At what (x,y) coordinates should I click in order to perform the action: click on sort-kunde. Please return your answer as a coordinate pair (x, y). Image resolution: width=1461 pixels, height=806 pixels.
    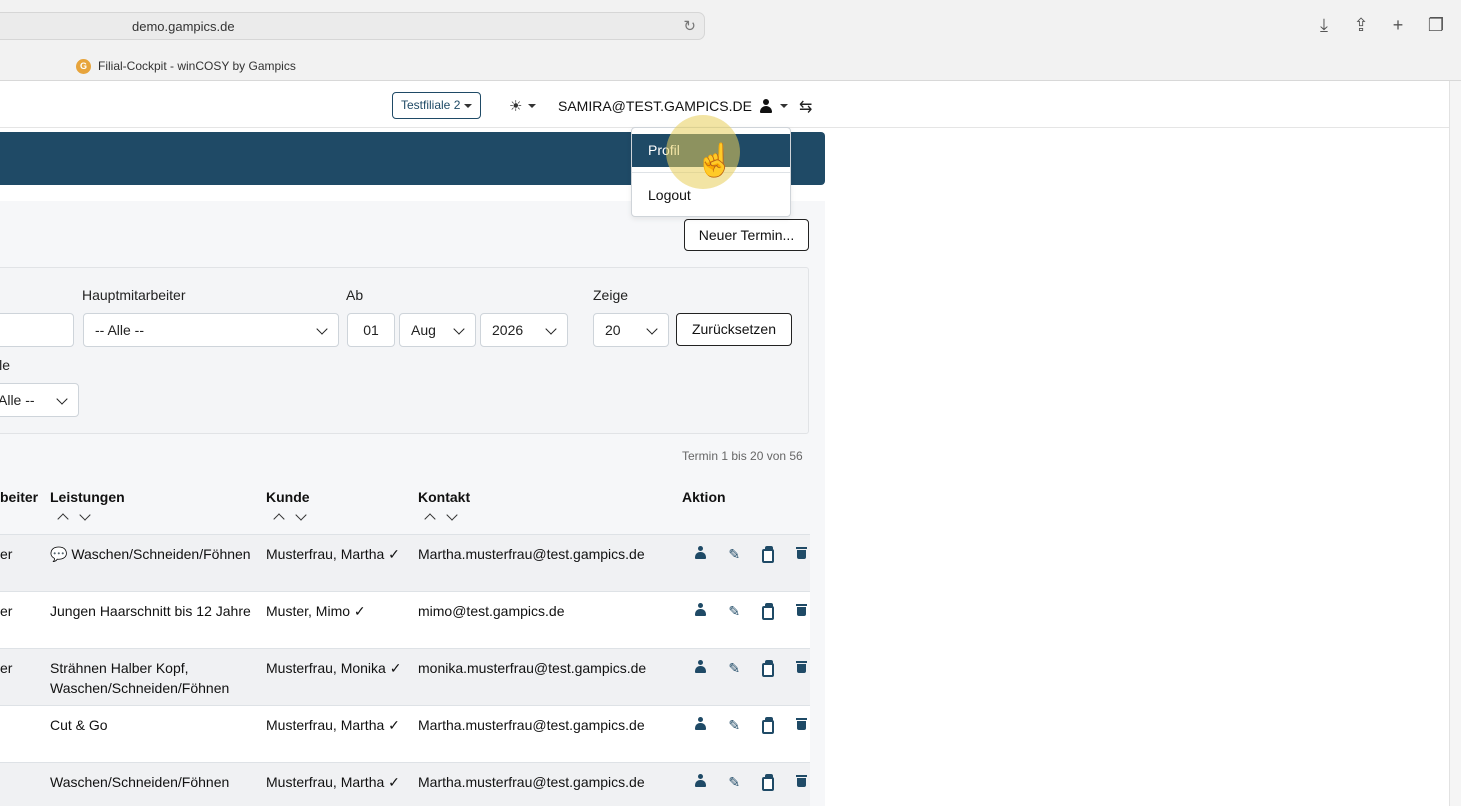
    Looking at the image, I should click on (290, 517).